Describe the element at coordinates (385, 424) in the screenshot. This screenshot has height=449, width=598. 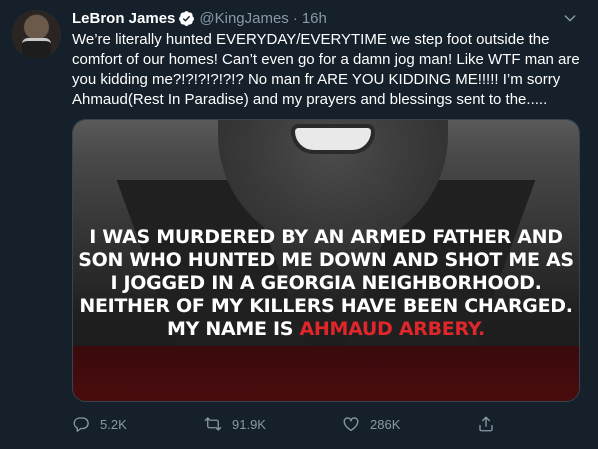
I see `like-count: 286K` at that location.